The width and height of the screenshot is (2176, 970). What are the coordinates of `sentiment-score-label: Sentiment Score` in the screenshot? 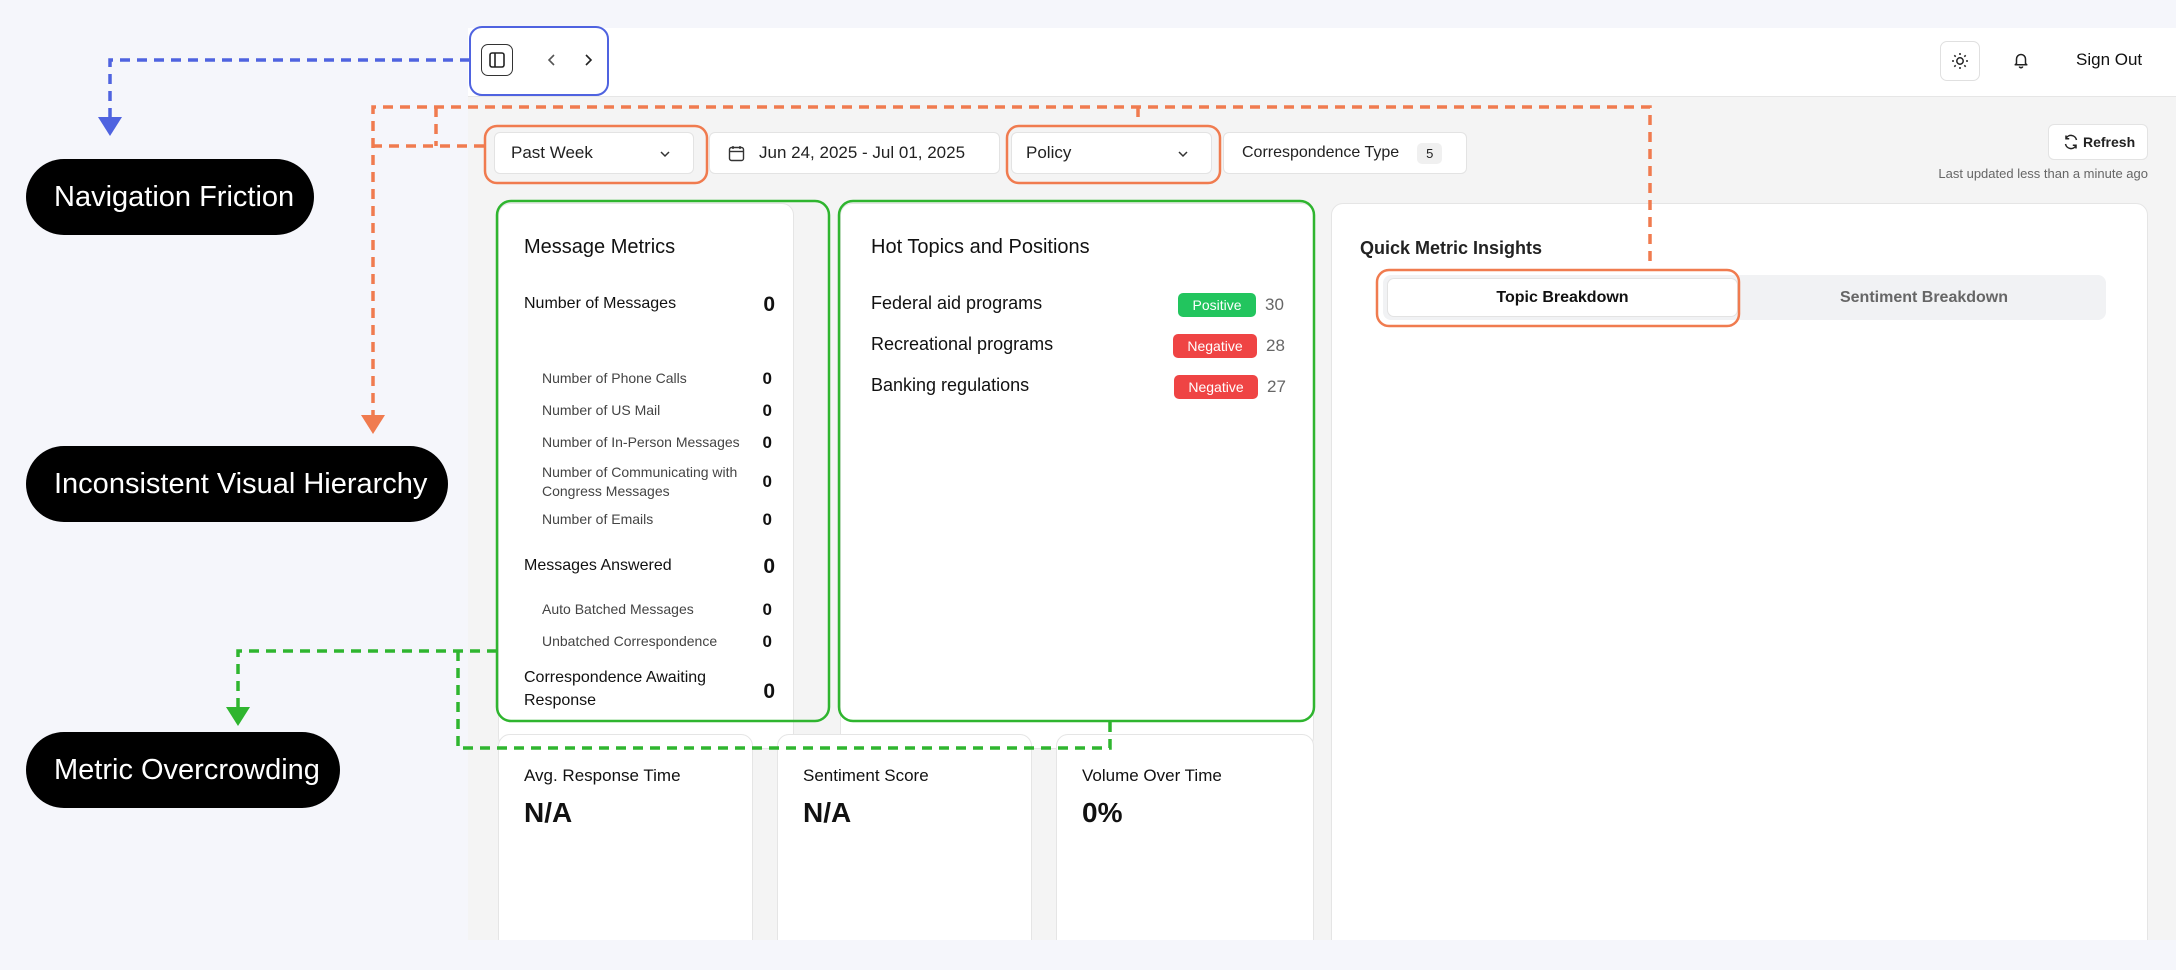 It's located at (866, 775).